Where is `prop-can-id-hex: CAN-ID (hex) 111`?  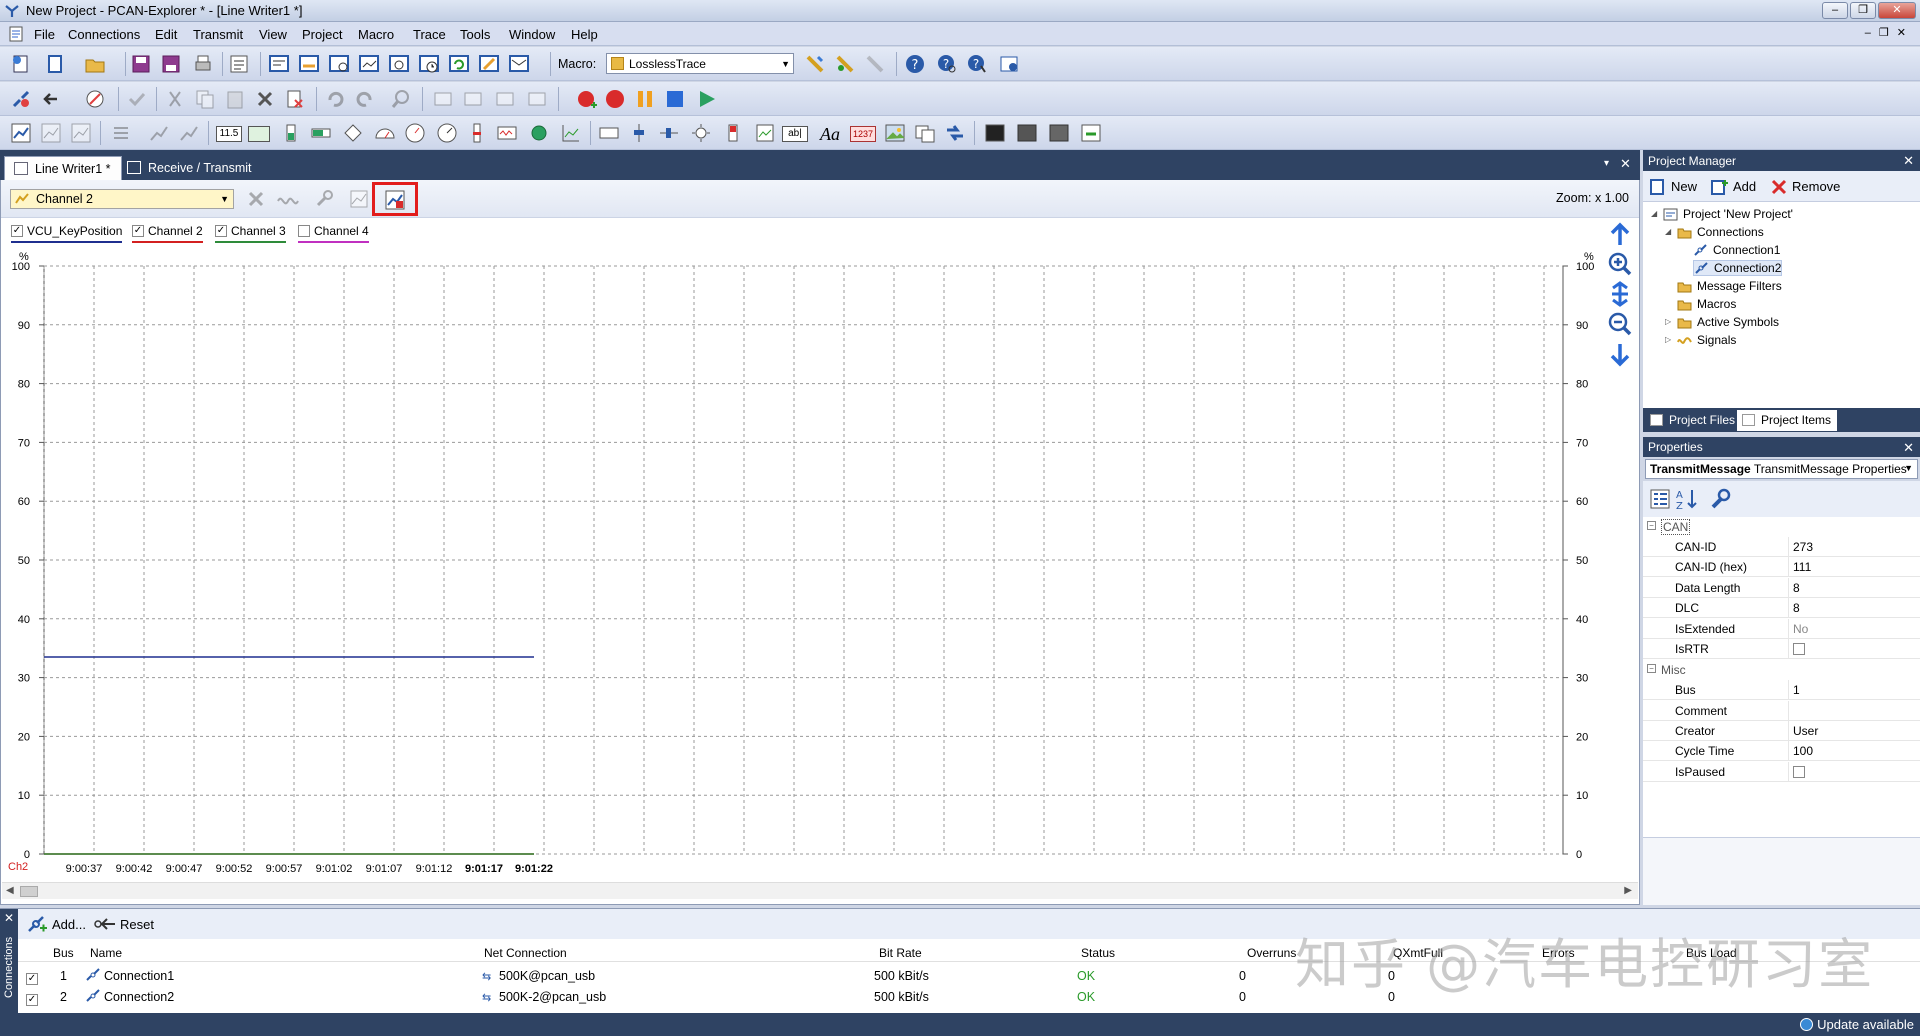
prop-can-id-hex: CAN-ID (hex) 111 is located at coordinates (1781, 567).